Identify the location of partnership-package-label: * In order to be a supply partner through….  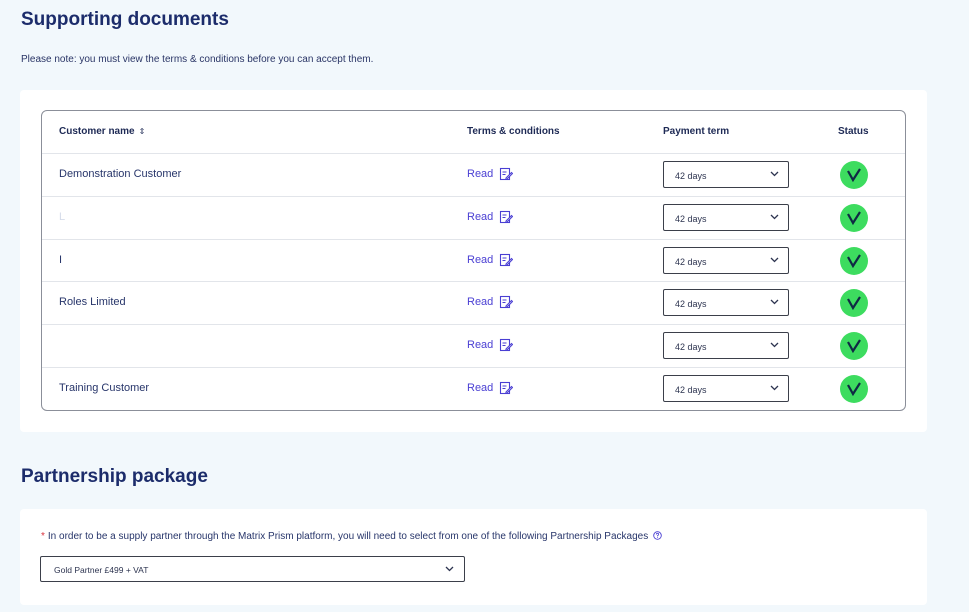
(351, 537).